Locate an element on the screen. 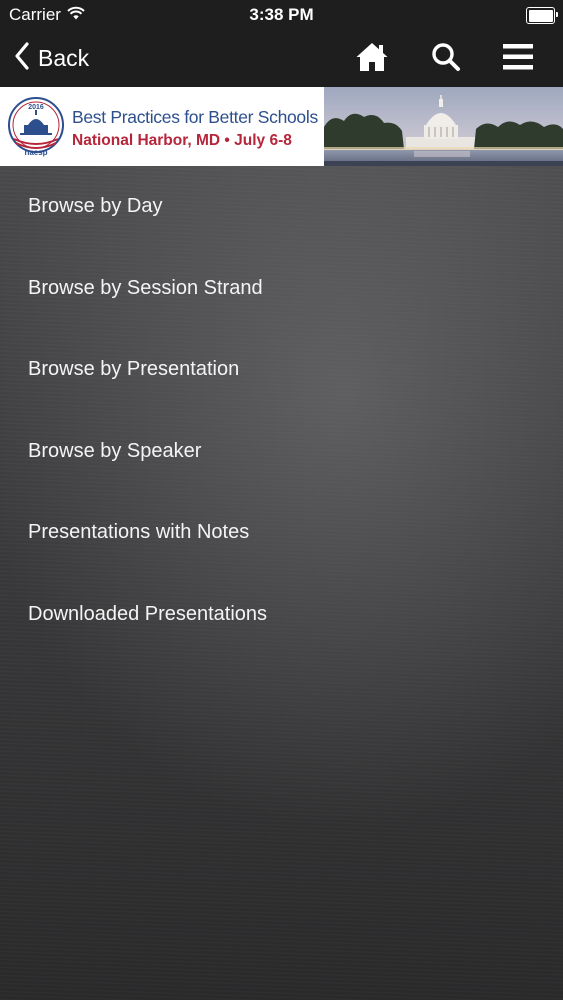  home-button is located at coordinates (372, 59).